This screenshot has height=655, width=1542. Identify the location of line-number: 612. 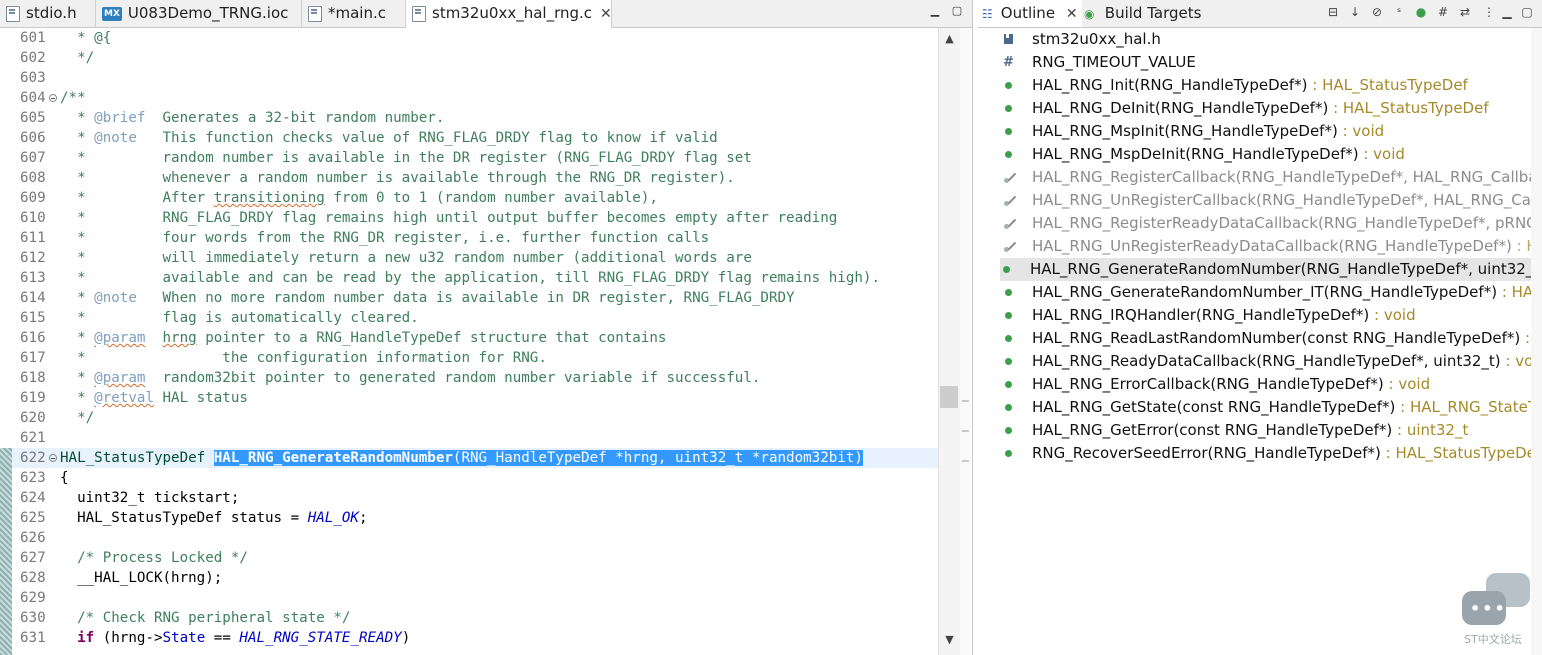
(33, 258).